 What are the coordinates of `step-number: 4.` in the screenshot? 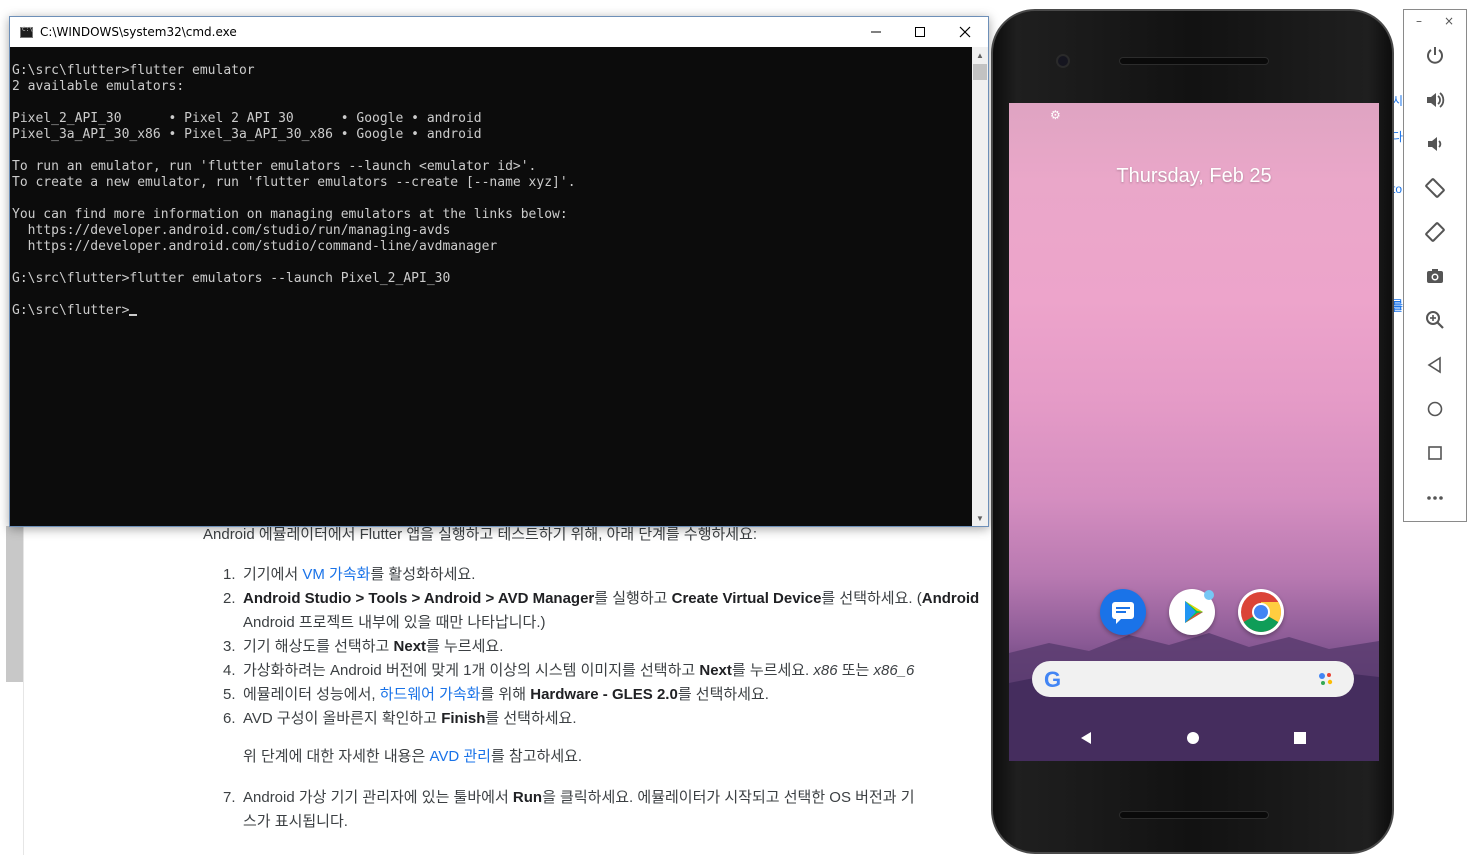 It's located at (229, 670).